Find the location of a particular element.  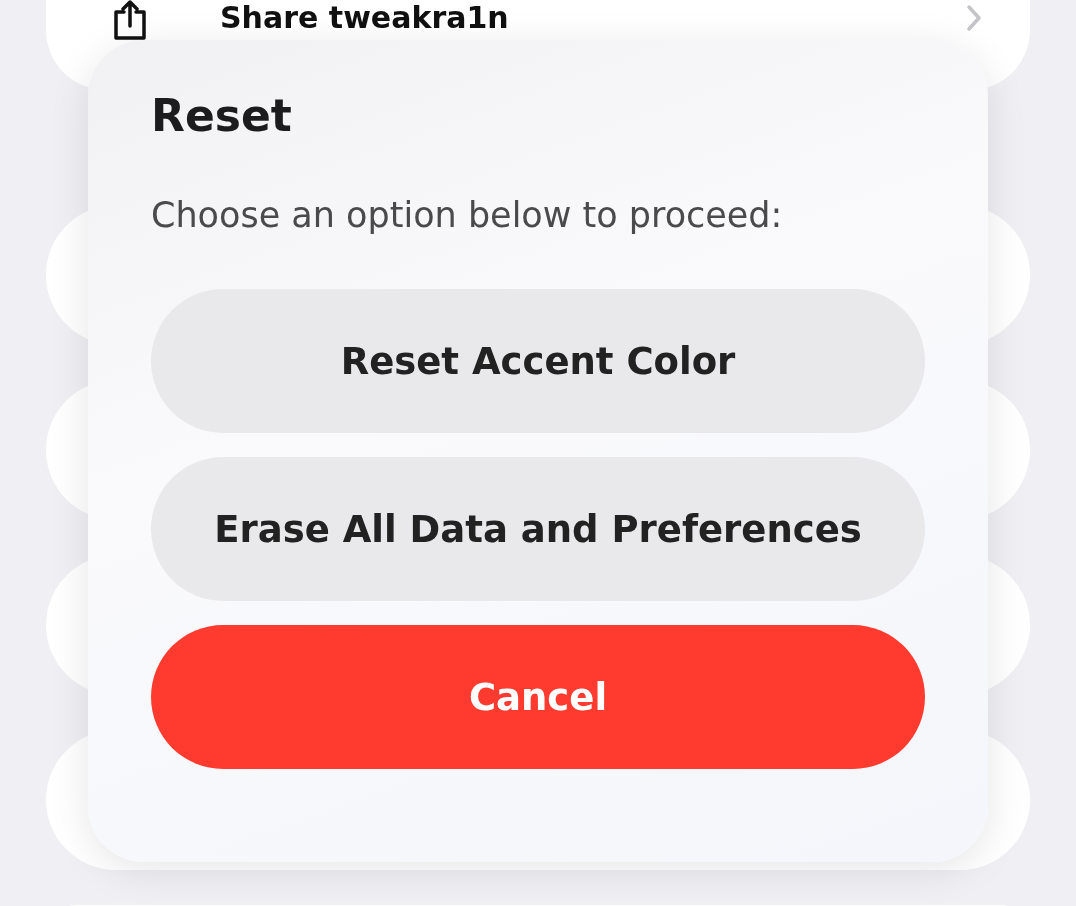

dialog-message: Choose an option below to proceed: is located at coordinates (467, 215).